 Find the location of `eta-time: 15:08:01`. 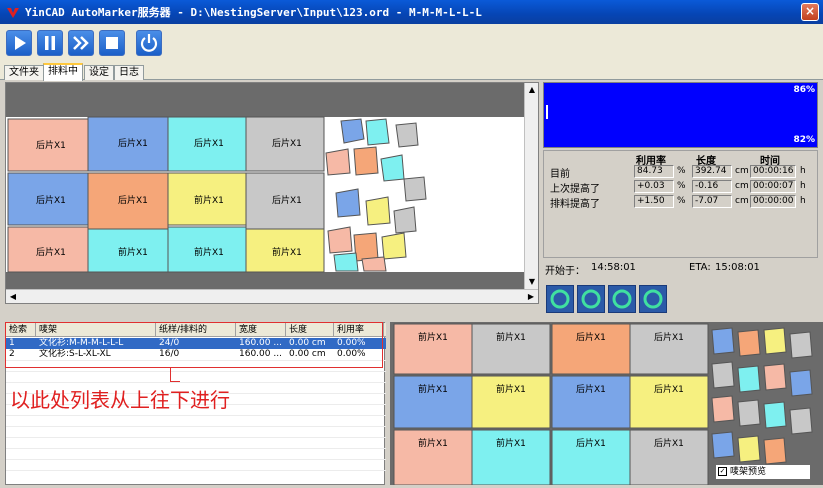

eta-time: 15:08:01 is located at coordinates (737, 267).